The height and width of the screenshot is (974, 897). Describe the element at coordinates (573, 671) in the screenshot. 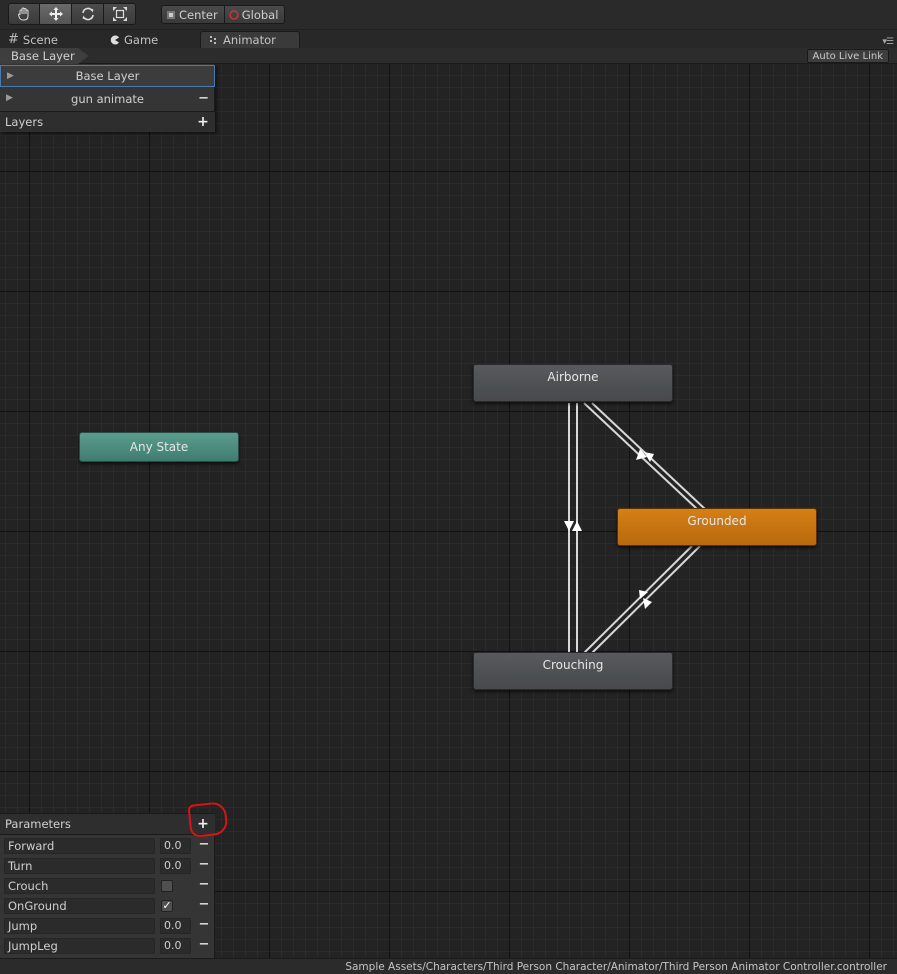

I see `state-crouching: Crouching` at that location.